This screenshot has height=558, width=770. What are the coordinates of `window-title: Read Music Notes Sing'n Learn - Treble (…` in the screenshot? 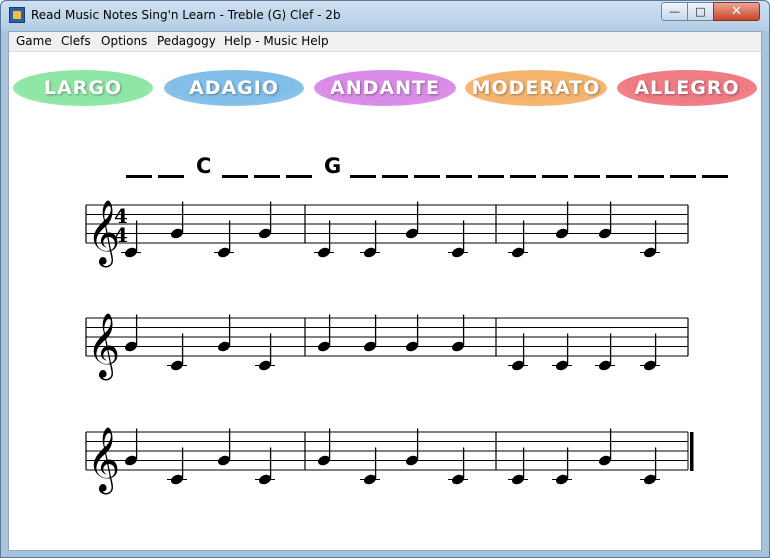 It's located at (186, 15).